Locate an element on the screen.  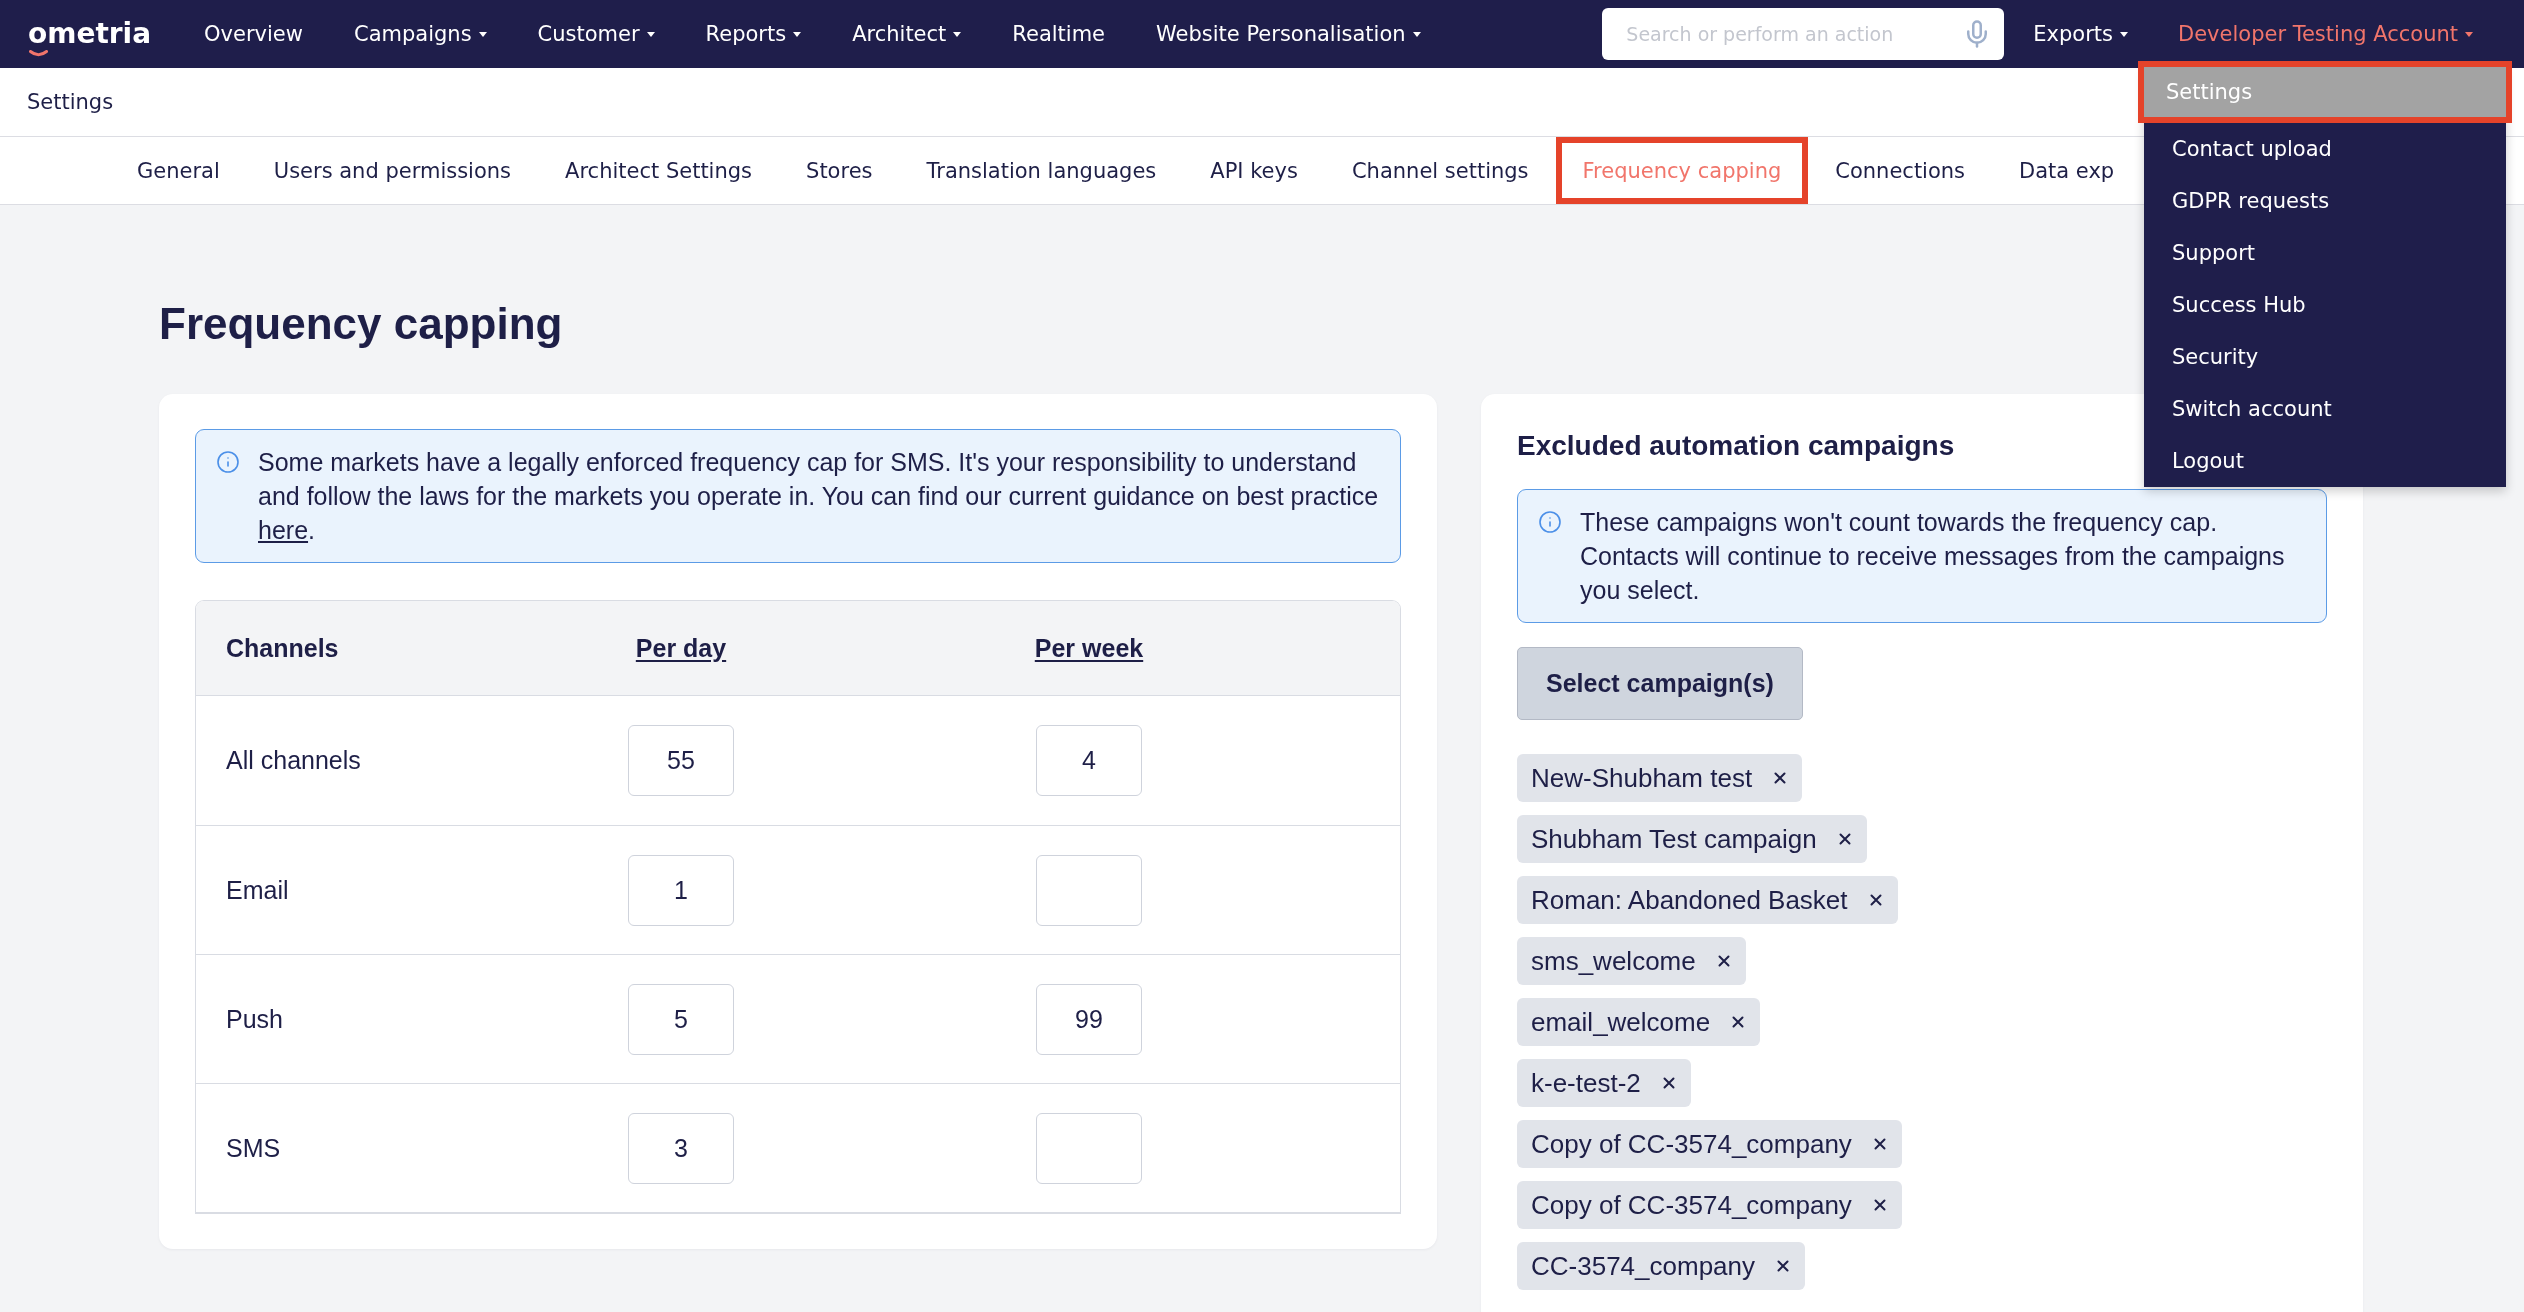
swoosh-icon is located at coordinates (38, 53).